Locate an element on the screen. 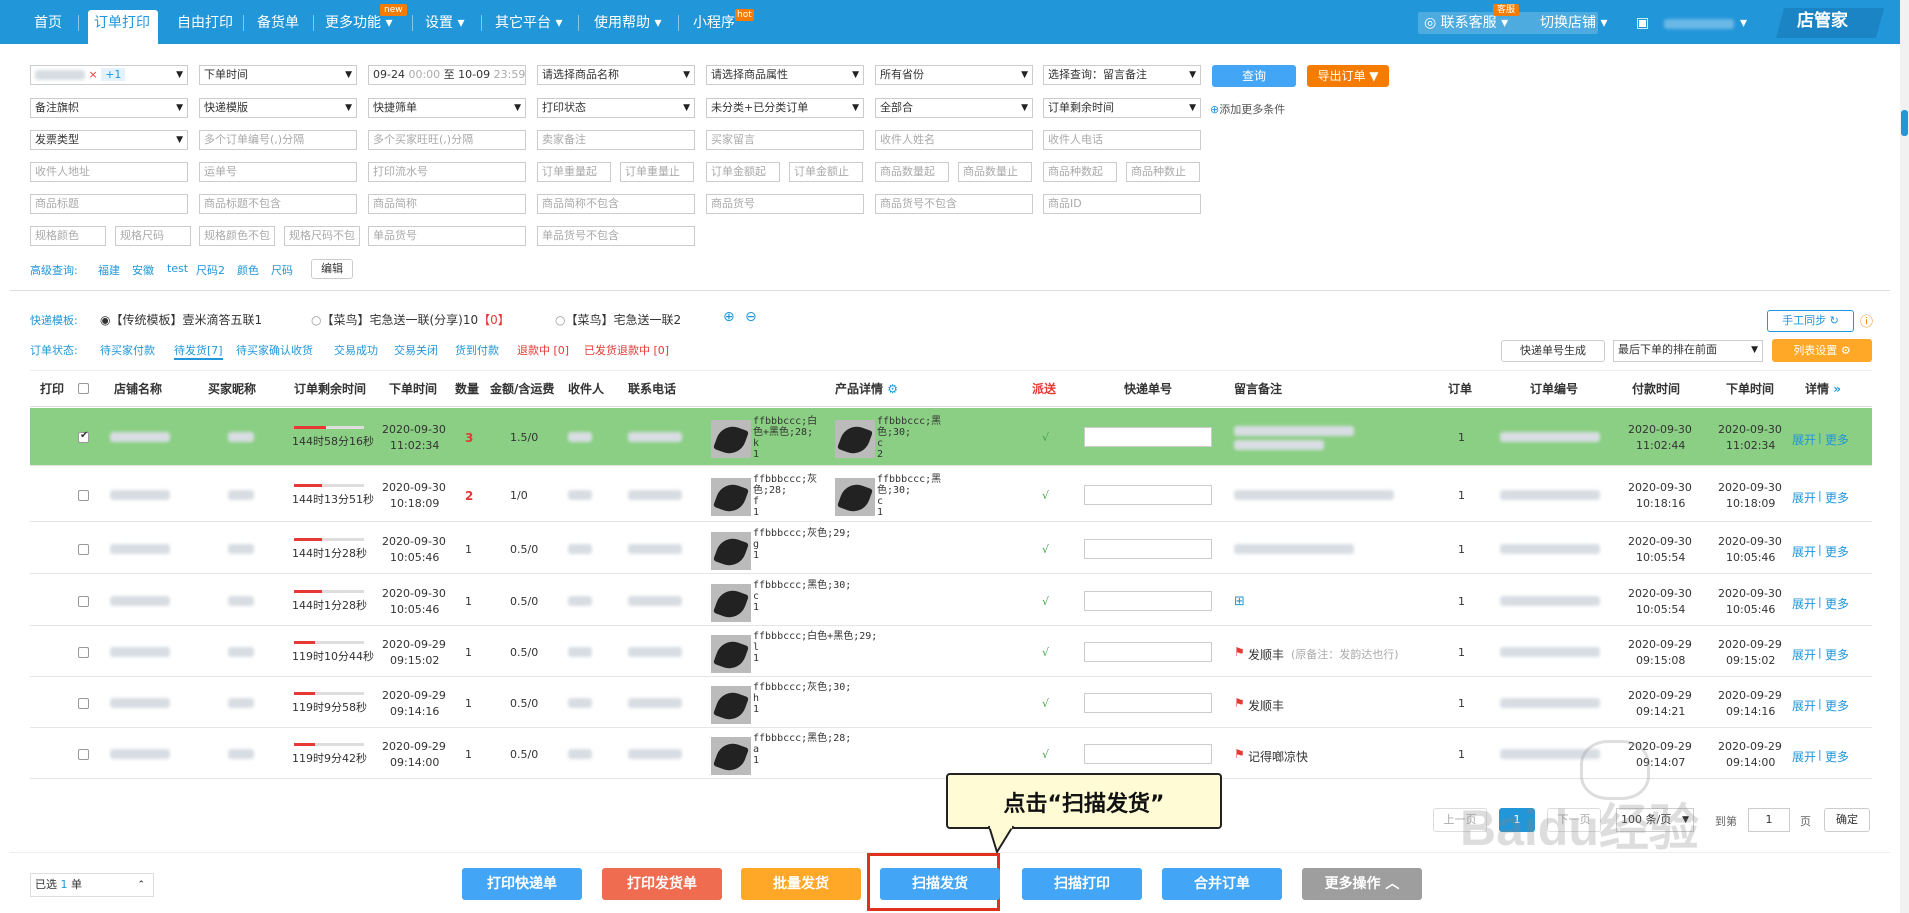 This screenshot has height=913, width=1909. sort-select: 最后下单的排在前面 ▼ is located at coordinates (1688, 351).